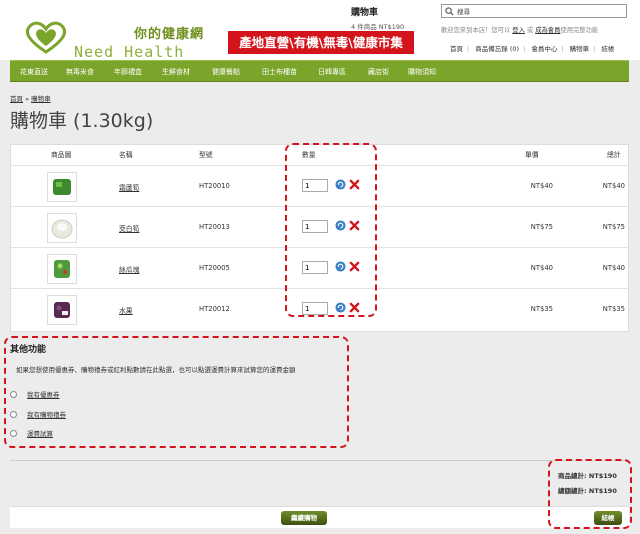  What do you see at coordinates (34, 72) in the screenshot?
I see `nav-item: 花東直送` at bounding box center [34, 72].